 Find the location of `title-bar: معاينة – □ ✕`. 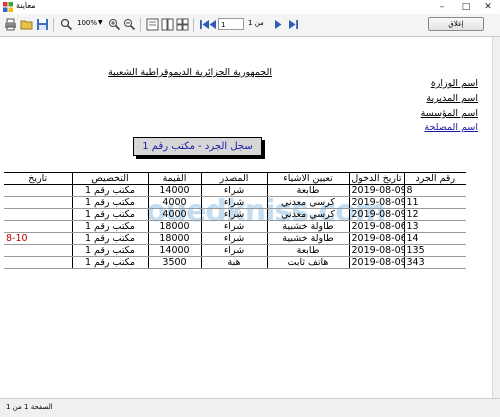

title-bar: معاينة – □ ✕ is located at coordinates (250, 7).